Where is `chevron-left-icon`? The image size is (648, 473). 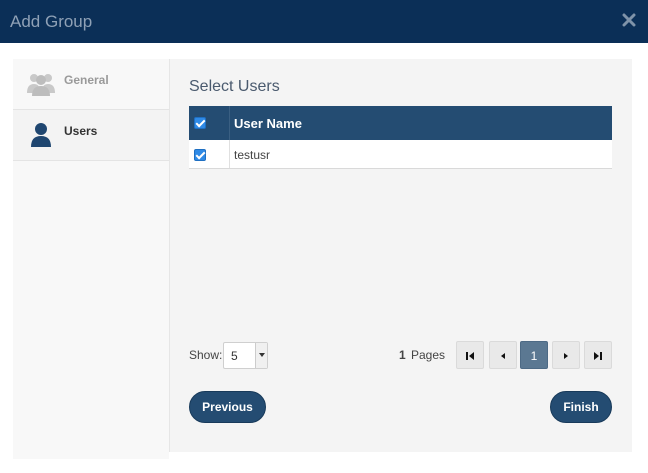
chevron-left-icon is located at coordinates (503, 356).